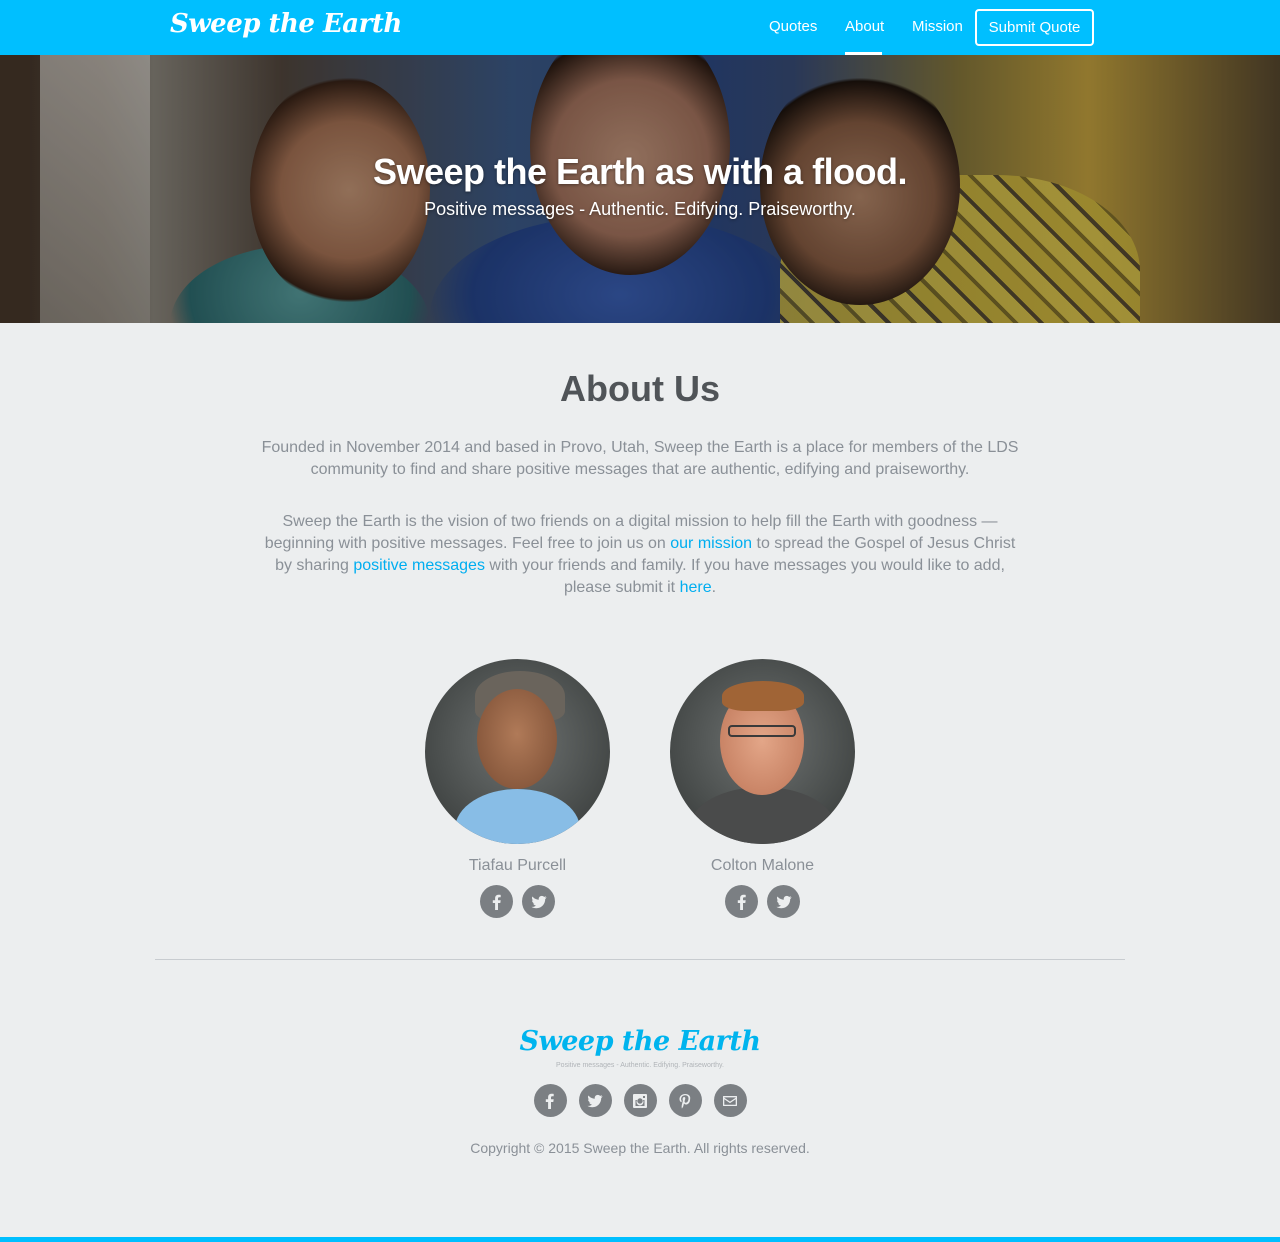 The height and width of the screenshot is (1242, 1280). What do you see at coordinates (793, 26) in the screenshot?
I see `nav-link-quotes: Quotes` at bounding box center [793, 26].